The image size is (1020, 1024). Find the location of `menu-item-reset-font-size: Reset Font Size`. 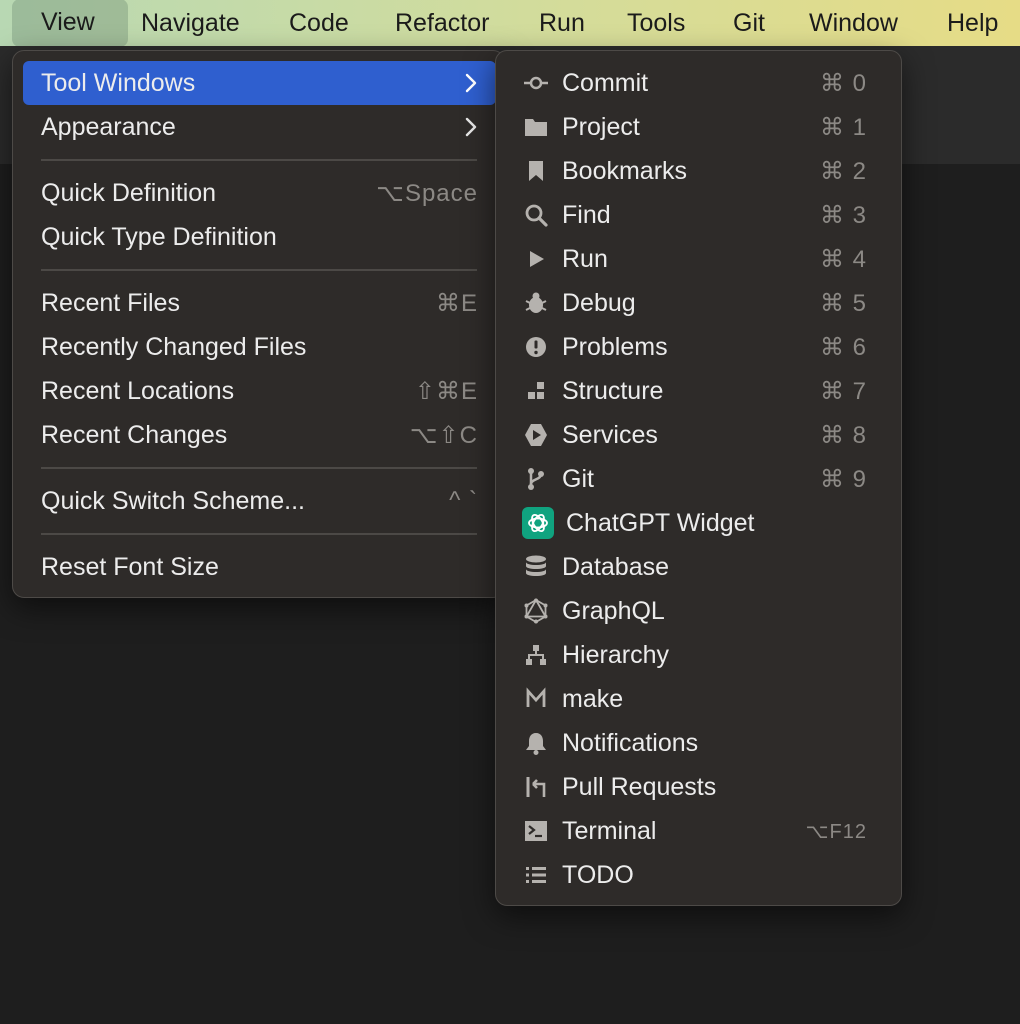

menu-item-reset-font-size: Reset Font Size is located at coordinates (259, 567).